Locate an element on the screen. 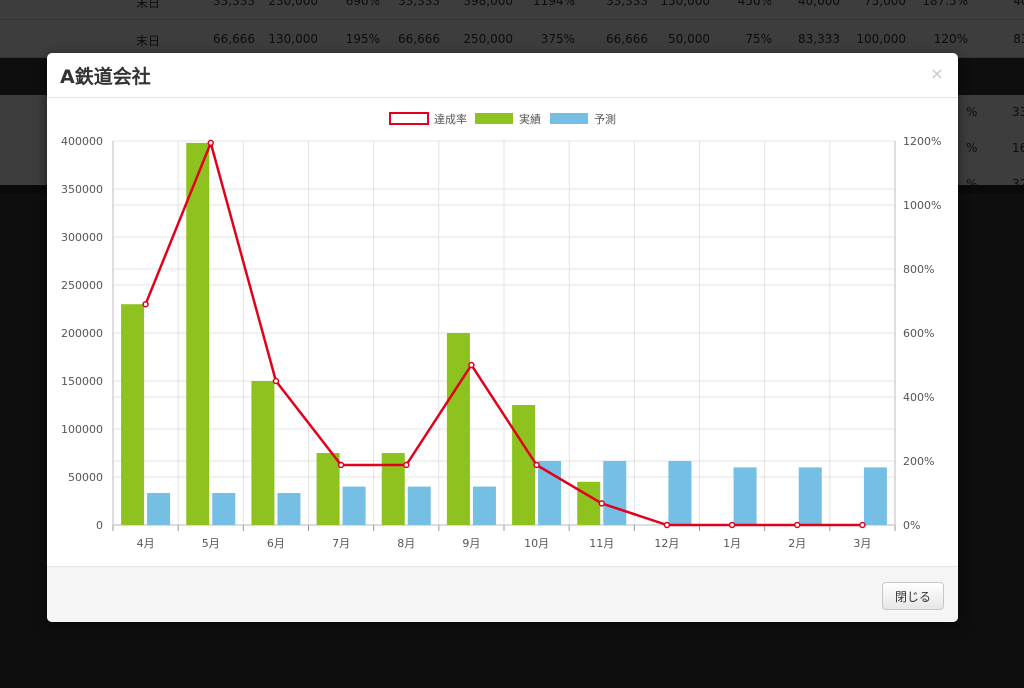  x-axis-category-label: 9月 is located at coordinates (471, 543).